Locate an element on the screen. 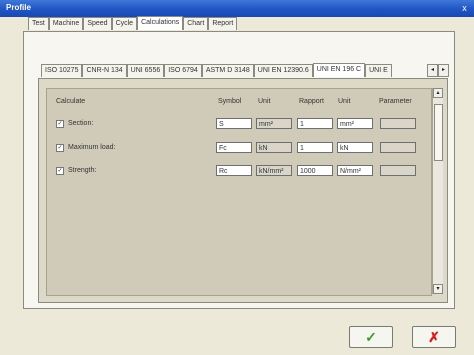  vertical-scrollbar: ▴ ▾ is located at coordinates (437, 191).